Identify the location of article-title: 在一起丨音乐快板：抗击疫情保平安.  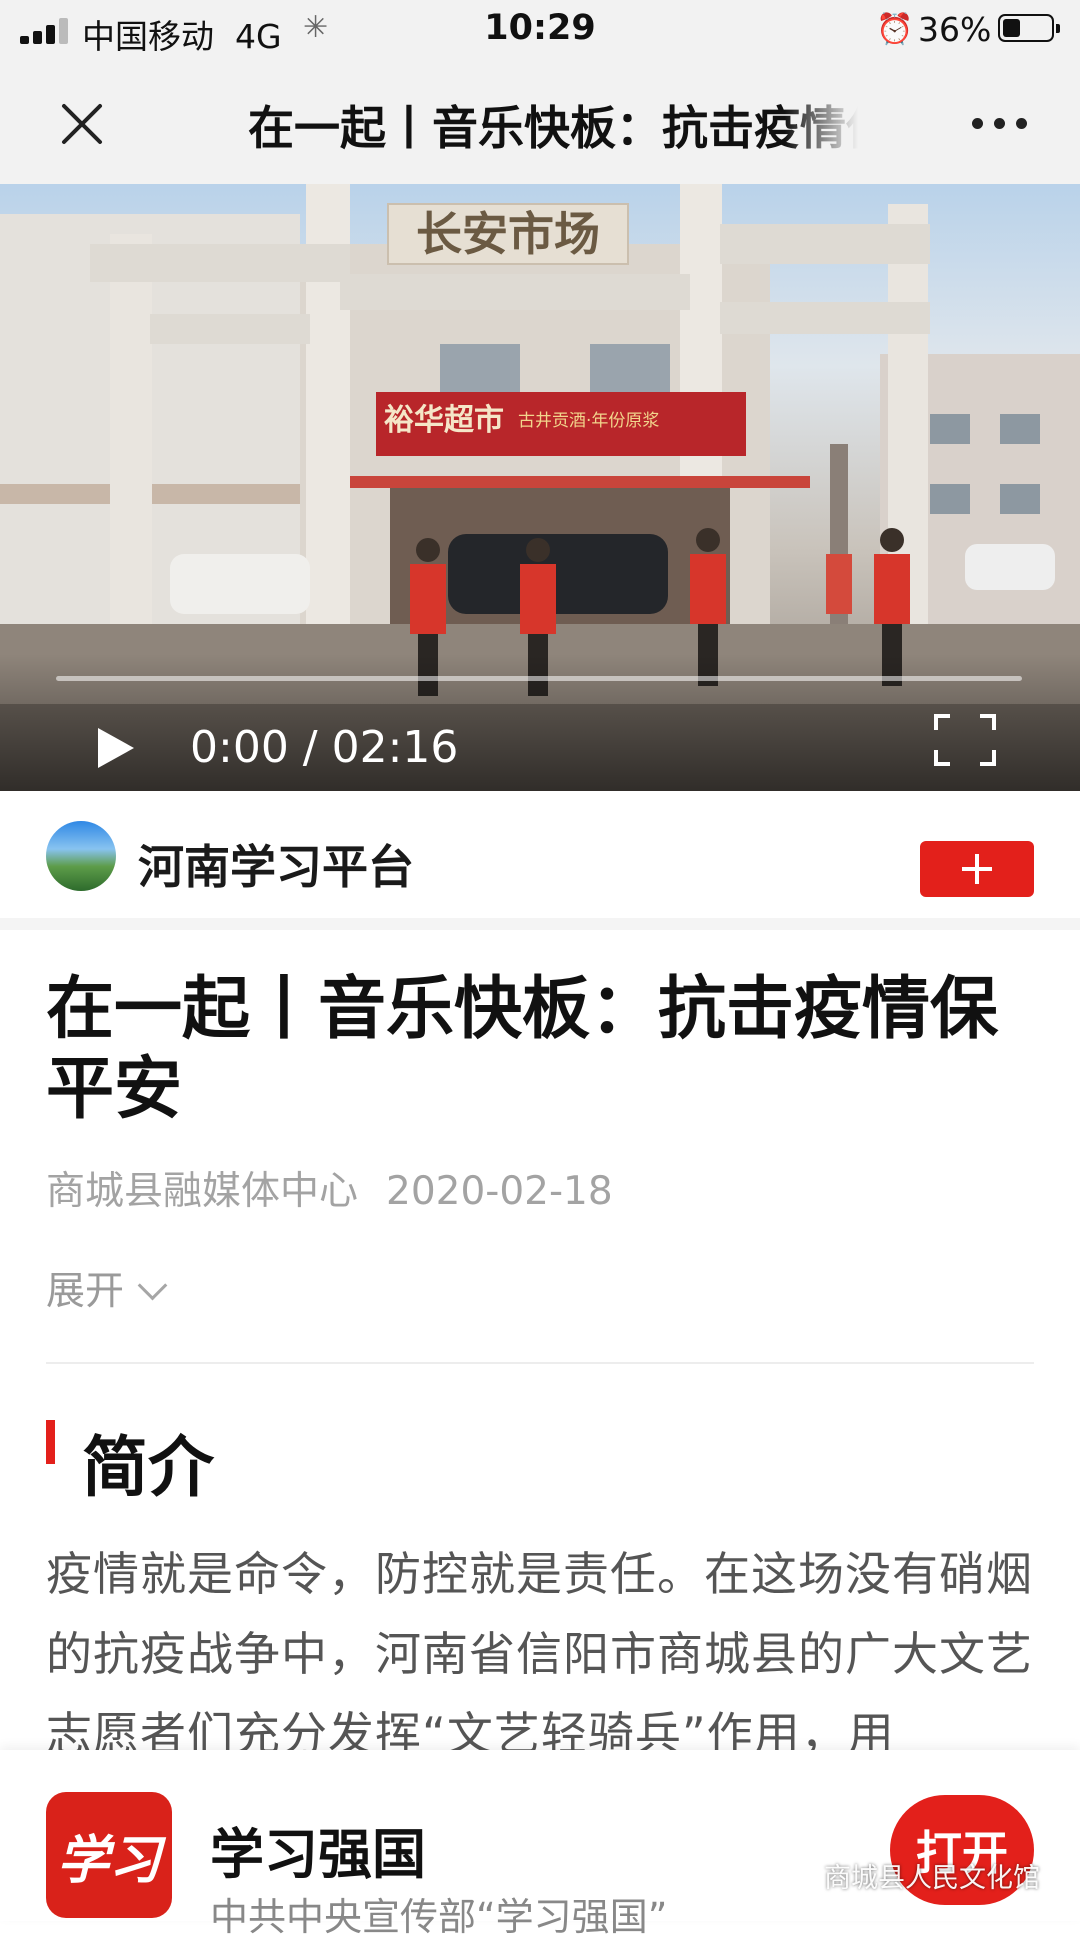
(522, 1049).